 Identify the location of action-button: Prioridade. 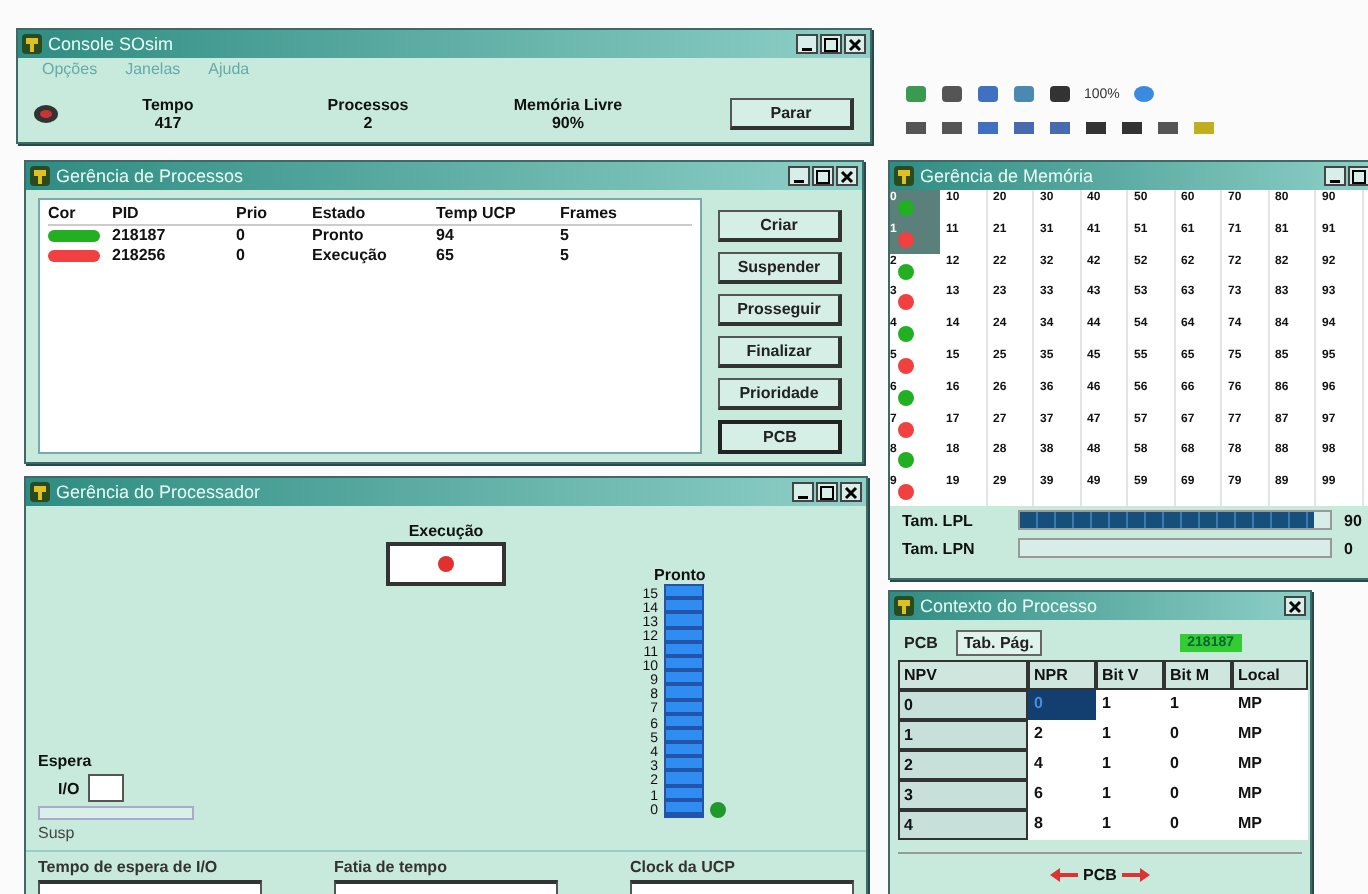
(780, 394).